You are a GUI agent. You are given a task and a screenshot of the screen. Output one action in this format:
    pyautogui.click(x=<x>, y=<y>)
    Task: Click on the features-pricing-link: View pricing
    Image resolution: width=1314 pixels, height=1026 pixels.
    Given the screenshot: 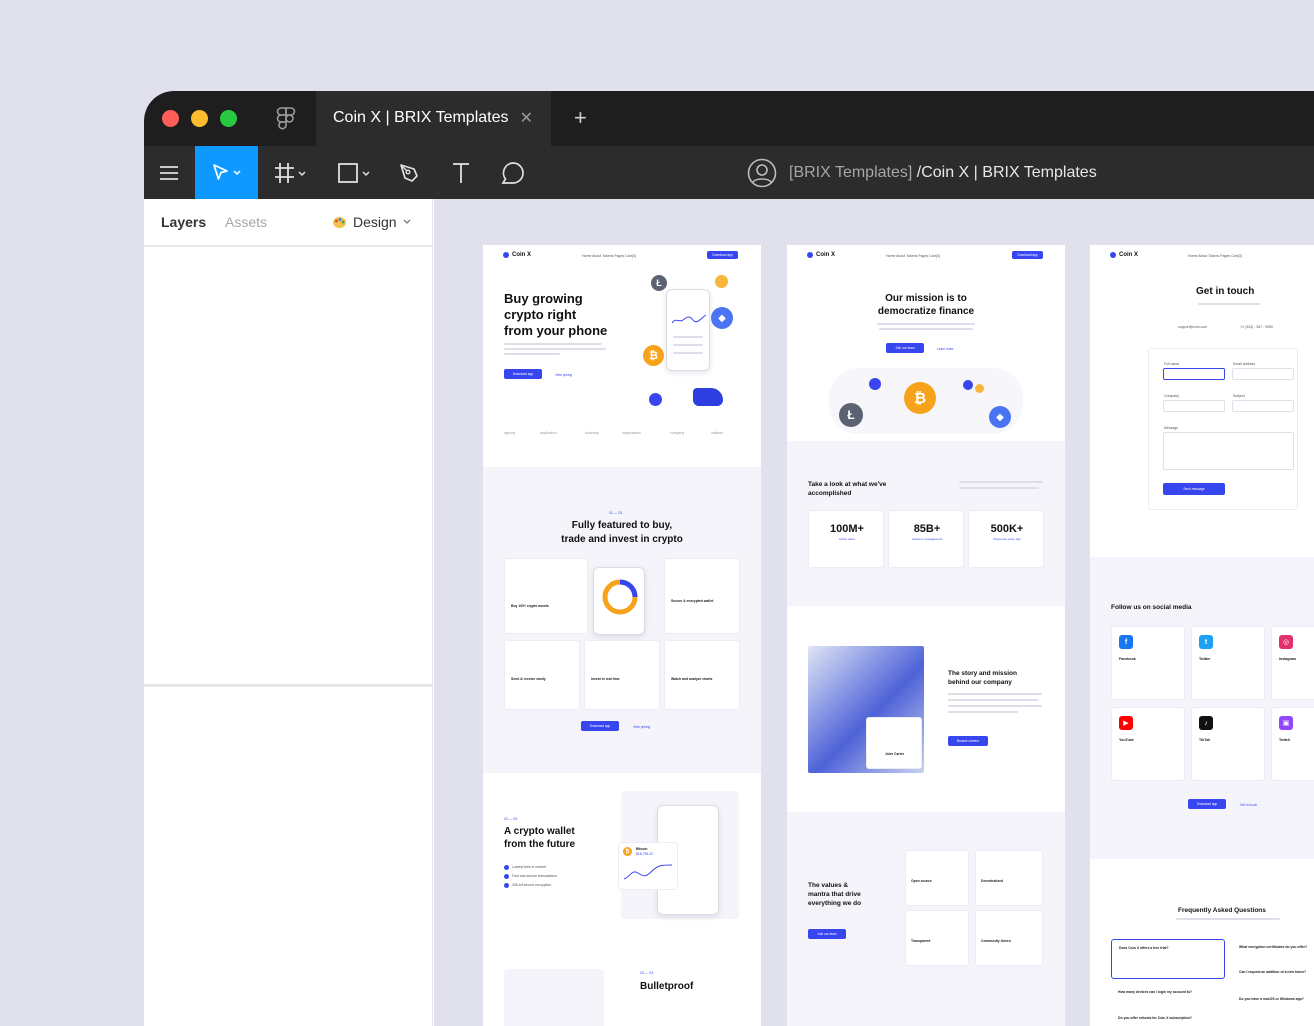 What is the action you would take?
    pyautogui.click(x=641, y=727)
    